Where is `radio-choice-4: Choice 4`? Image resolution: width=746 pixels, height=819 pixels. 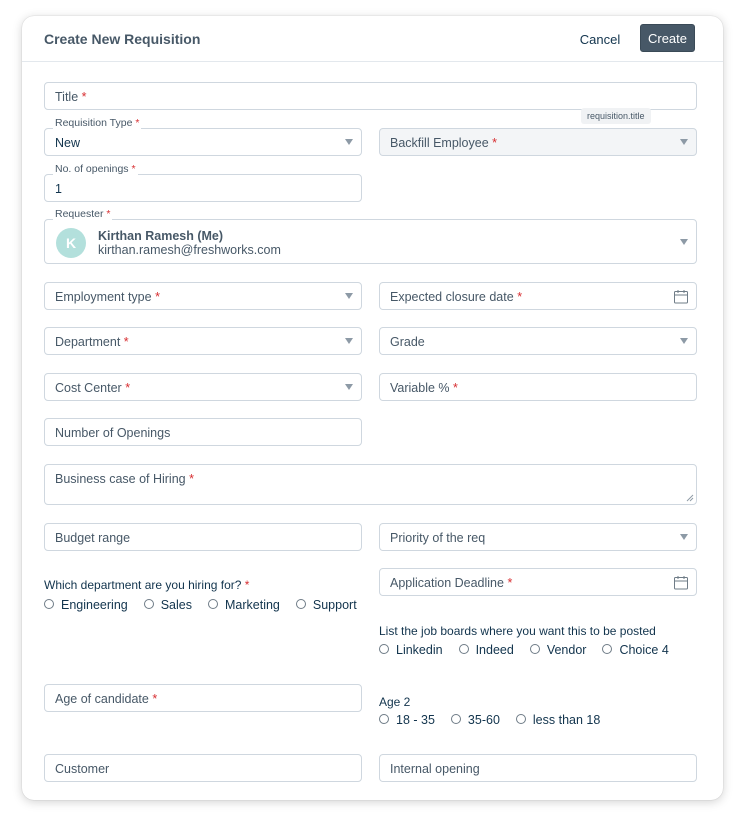 radio-choice-4: Choice 4 is located at coordinates (635, 650).